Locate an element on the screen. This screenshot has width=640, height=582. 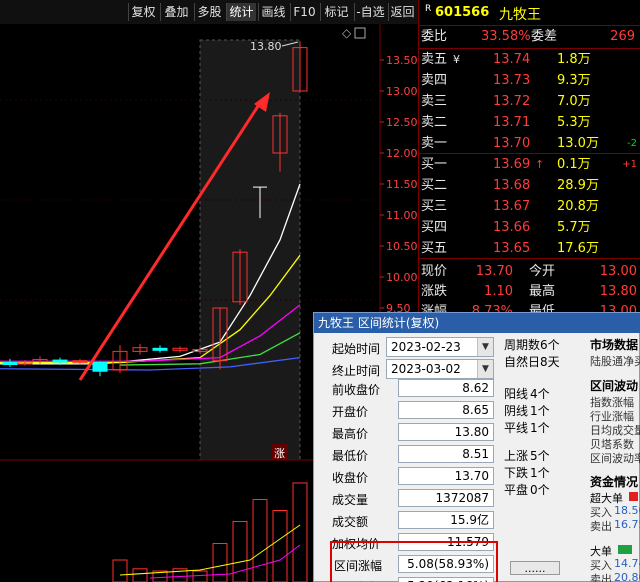
super-buy-value: 18.50 is located at coordinates (627, 510).